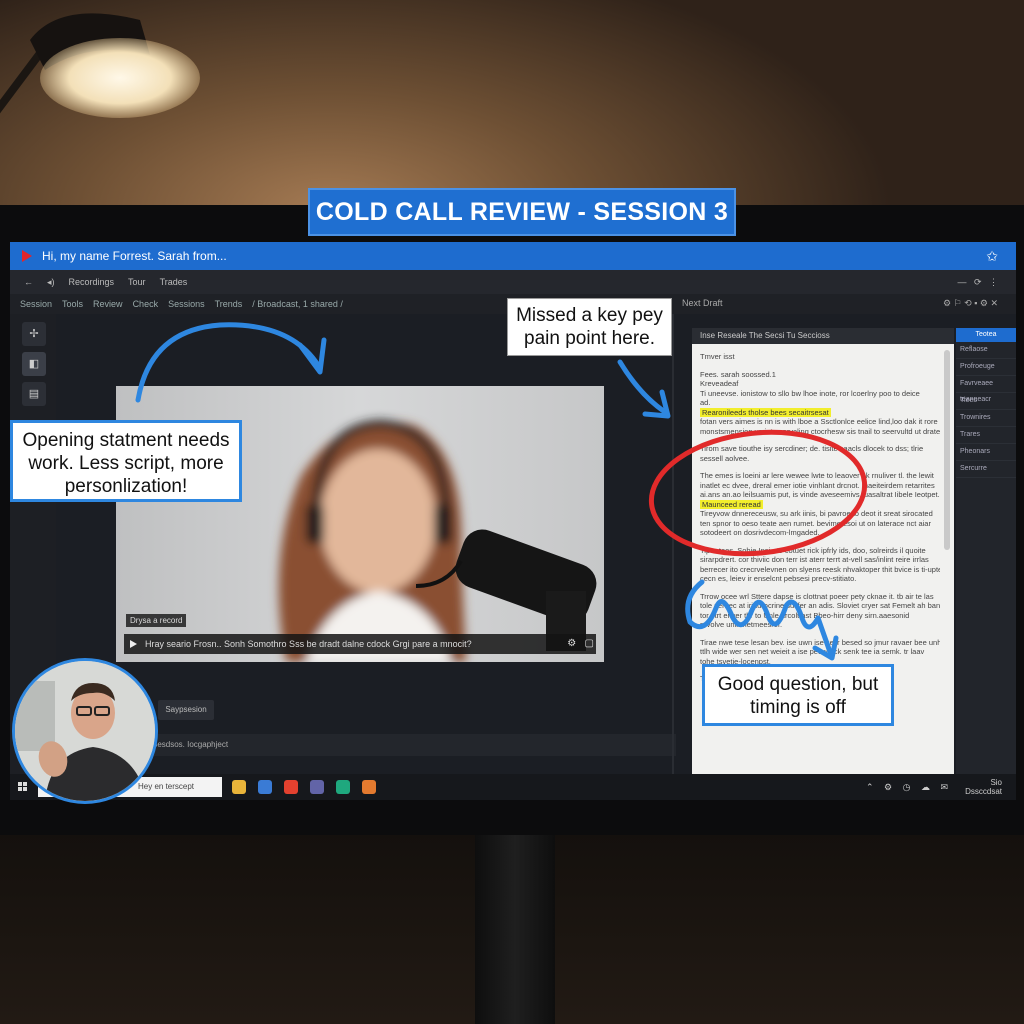  What do you see at coordinates (513, 256) in the screenshot?
I see `window-titlebar: Hi, my name Forrest. Sarah from... ✩` at bounding box center [513, 256].